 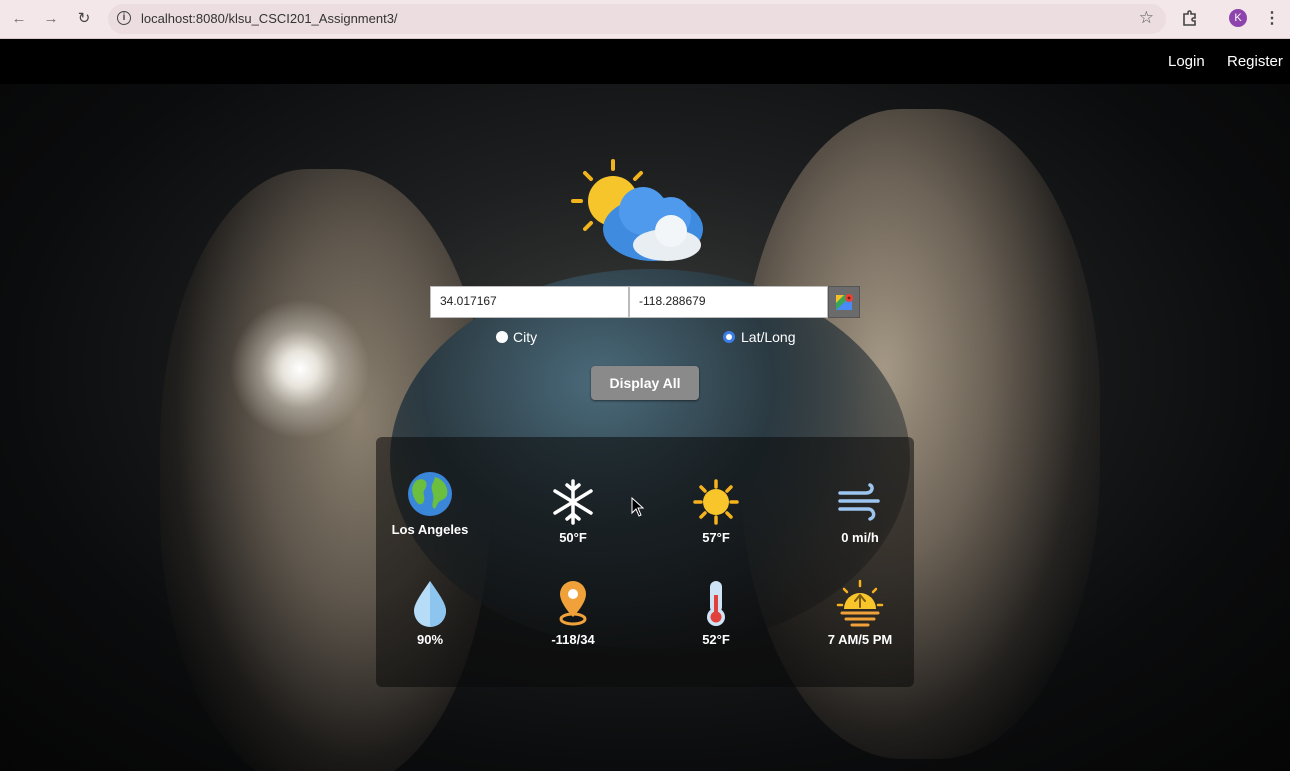 What do you see at coordinates (645, 61) in the screenshot?
I see `top-nav-bar: Login Register` at bounding box center [645, 61].